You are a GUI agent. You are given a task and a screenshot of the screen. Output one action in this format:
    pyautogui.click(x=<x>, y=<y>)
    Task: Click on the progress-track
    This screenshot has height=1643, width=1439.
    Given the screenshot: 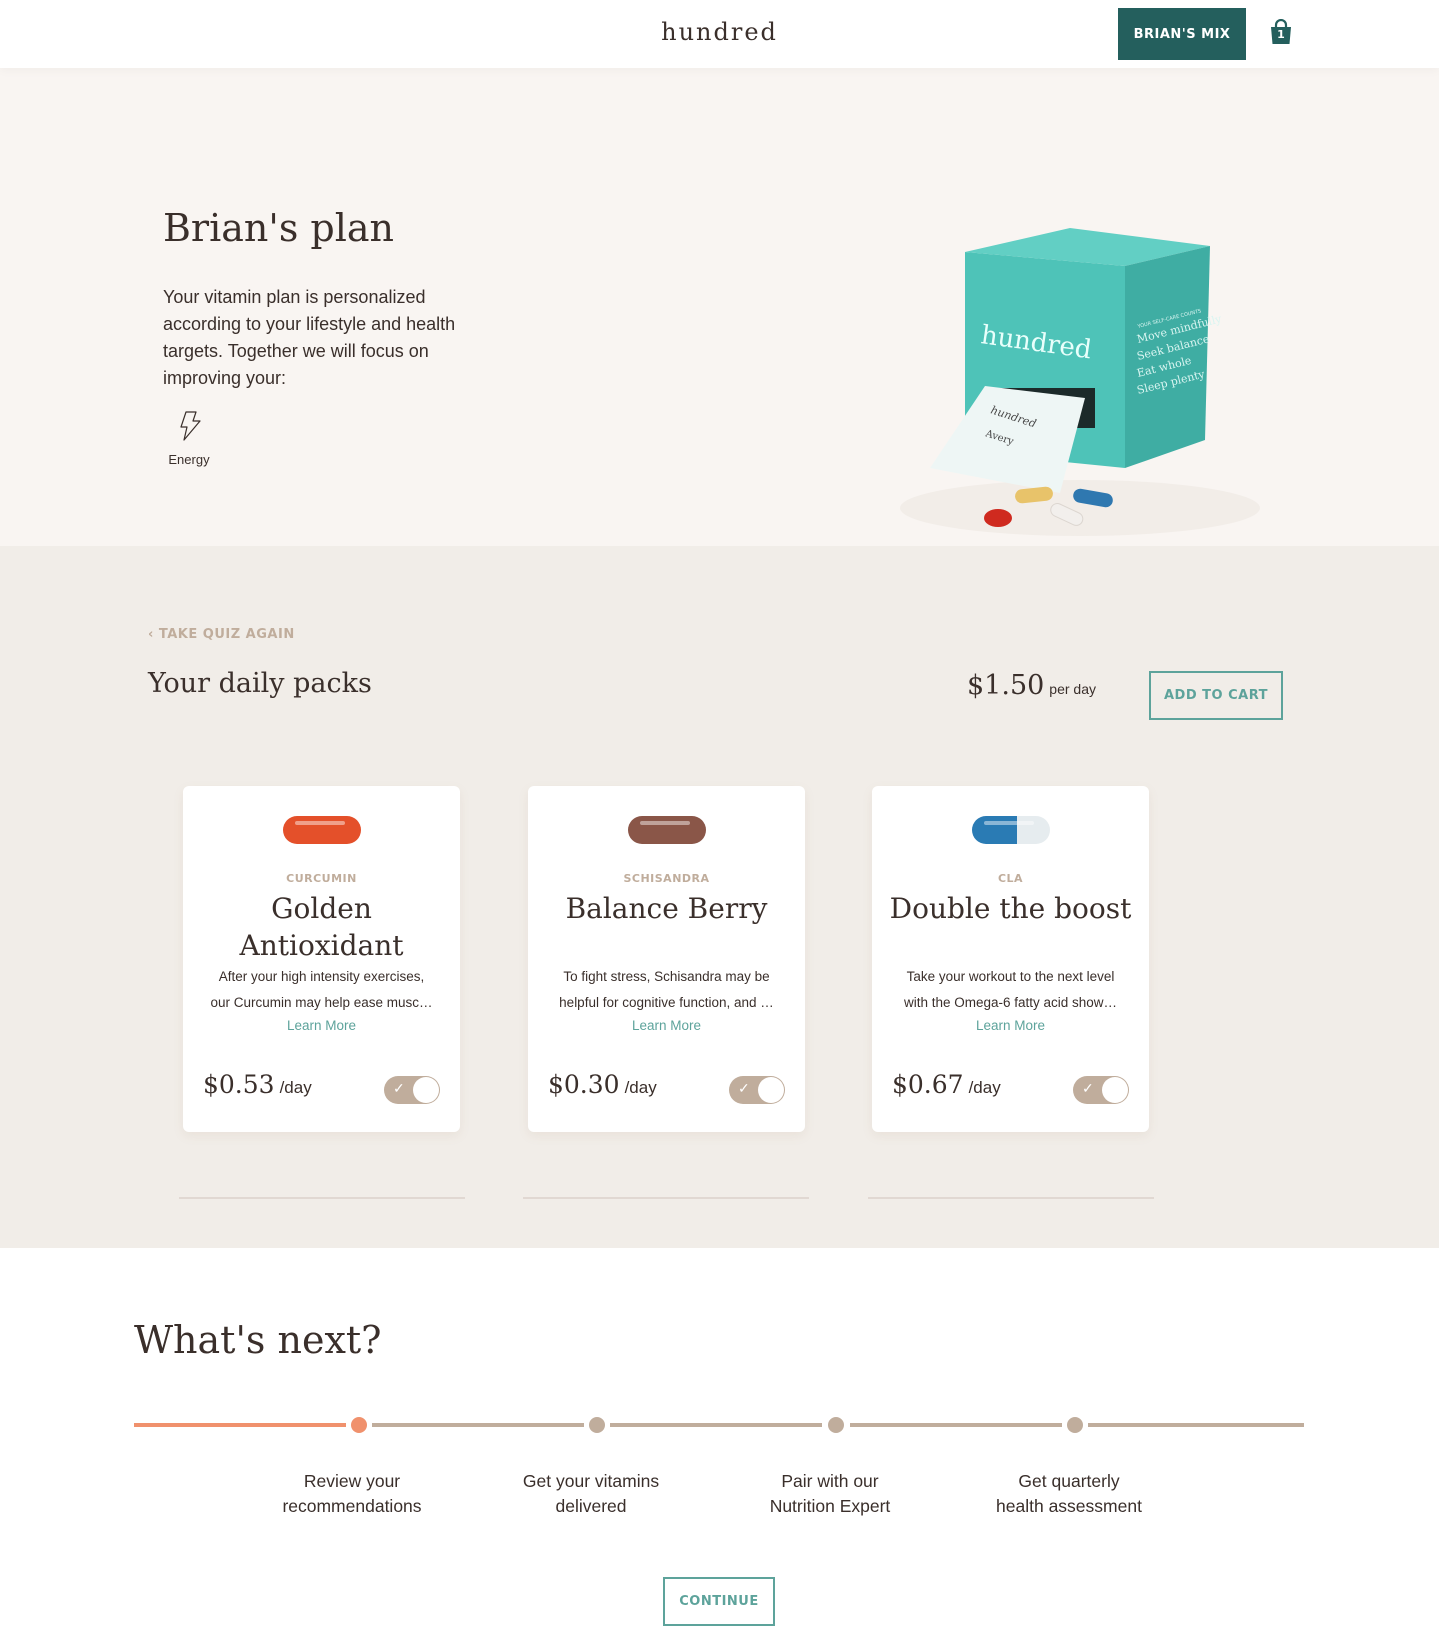 What is the action you would take?
    pyautogui.click(x=719, y=1426)
    